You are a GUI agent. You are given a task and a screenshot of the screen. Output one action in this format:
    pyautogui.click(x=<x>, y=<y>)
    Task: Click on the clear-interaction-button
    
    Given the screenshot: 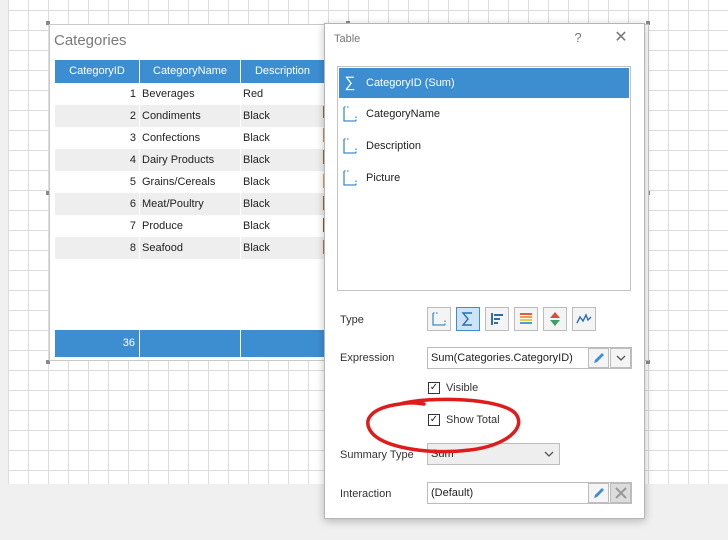 What is the action you would take?
    pyautogui.click(x=620, y=493)
    